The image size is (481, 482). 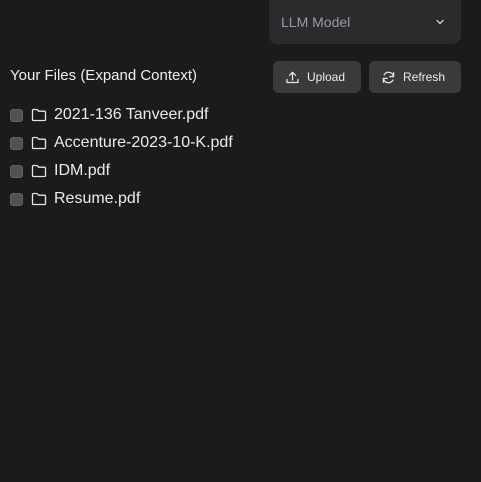 I want to click on refresh-button: Refresh, so click(x=415, y=77).